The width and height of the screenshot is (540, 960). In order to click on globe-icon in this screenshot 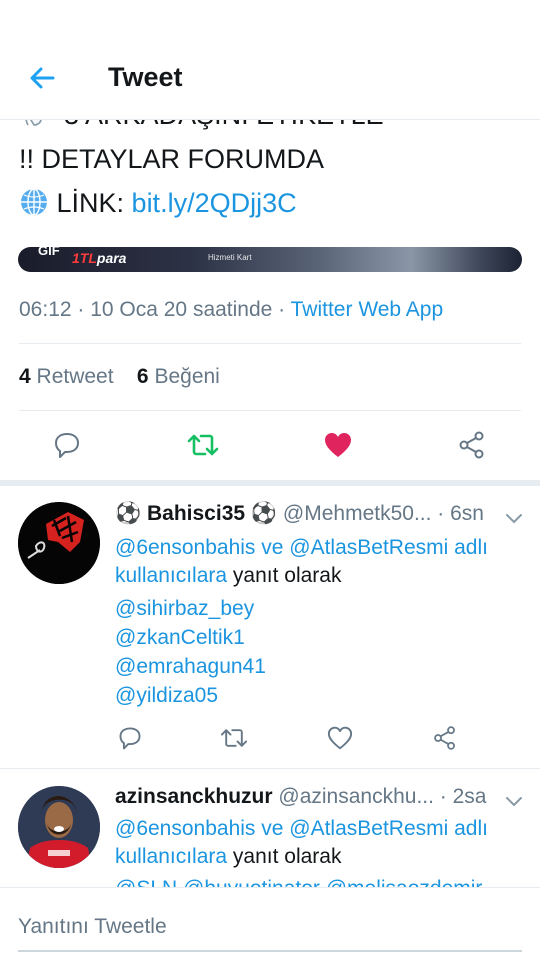, I will do `click(34, 202)`.